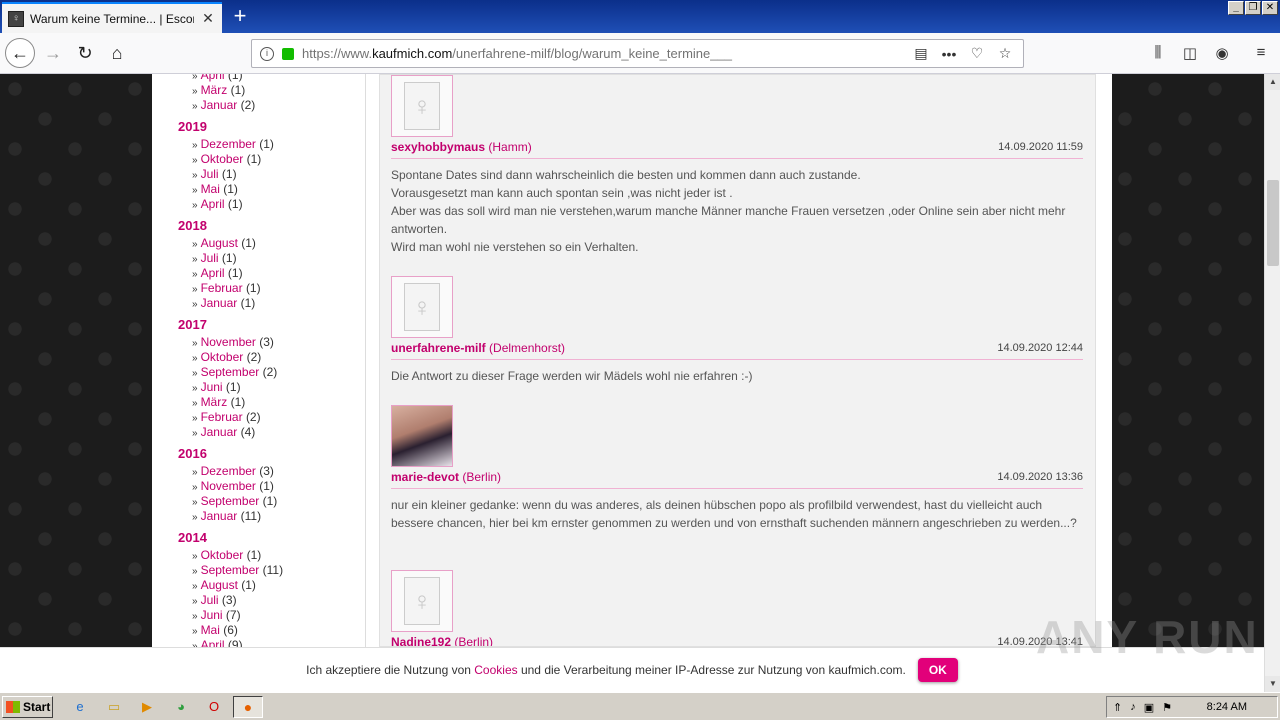  What do you see at coordinates (1261, 54) in the screenshot?
I see `menu-icon: ≡` at bounding box center [1261, 54].